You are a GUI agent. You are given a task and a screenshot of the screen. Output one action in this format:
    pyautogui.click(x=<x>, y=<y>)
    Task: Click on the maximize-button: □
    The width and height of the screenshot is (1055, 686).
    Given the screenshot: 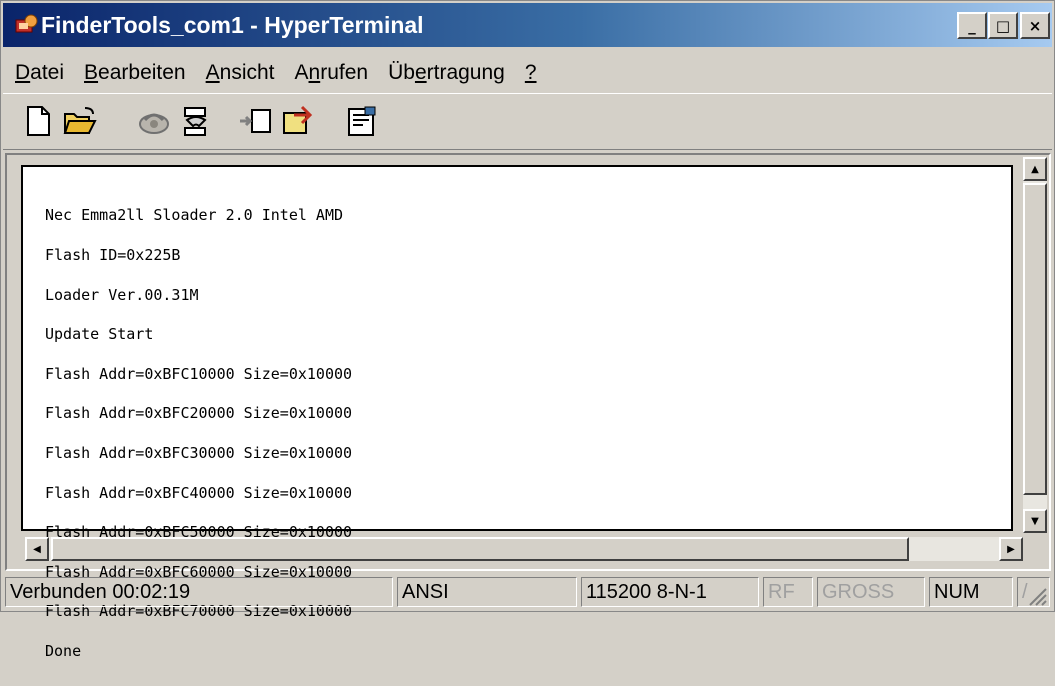 What is the action you would take?
    pyautogui.click(x=1003, y=25)
    